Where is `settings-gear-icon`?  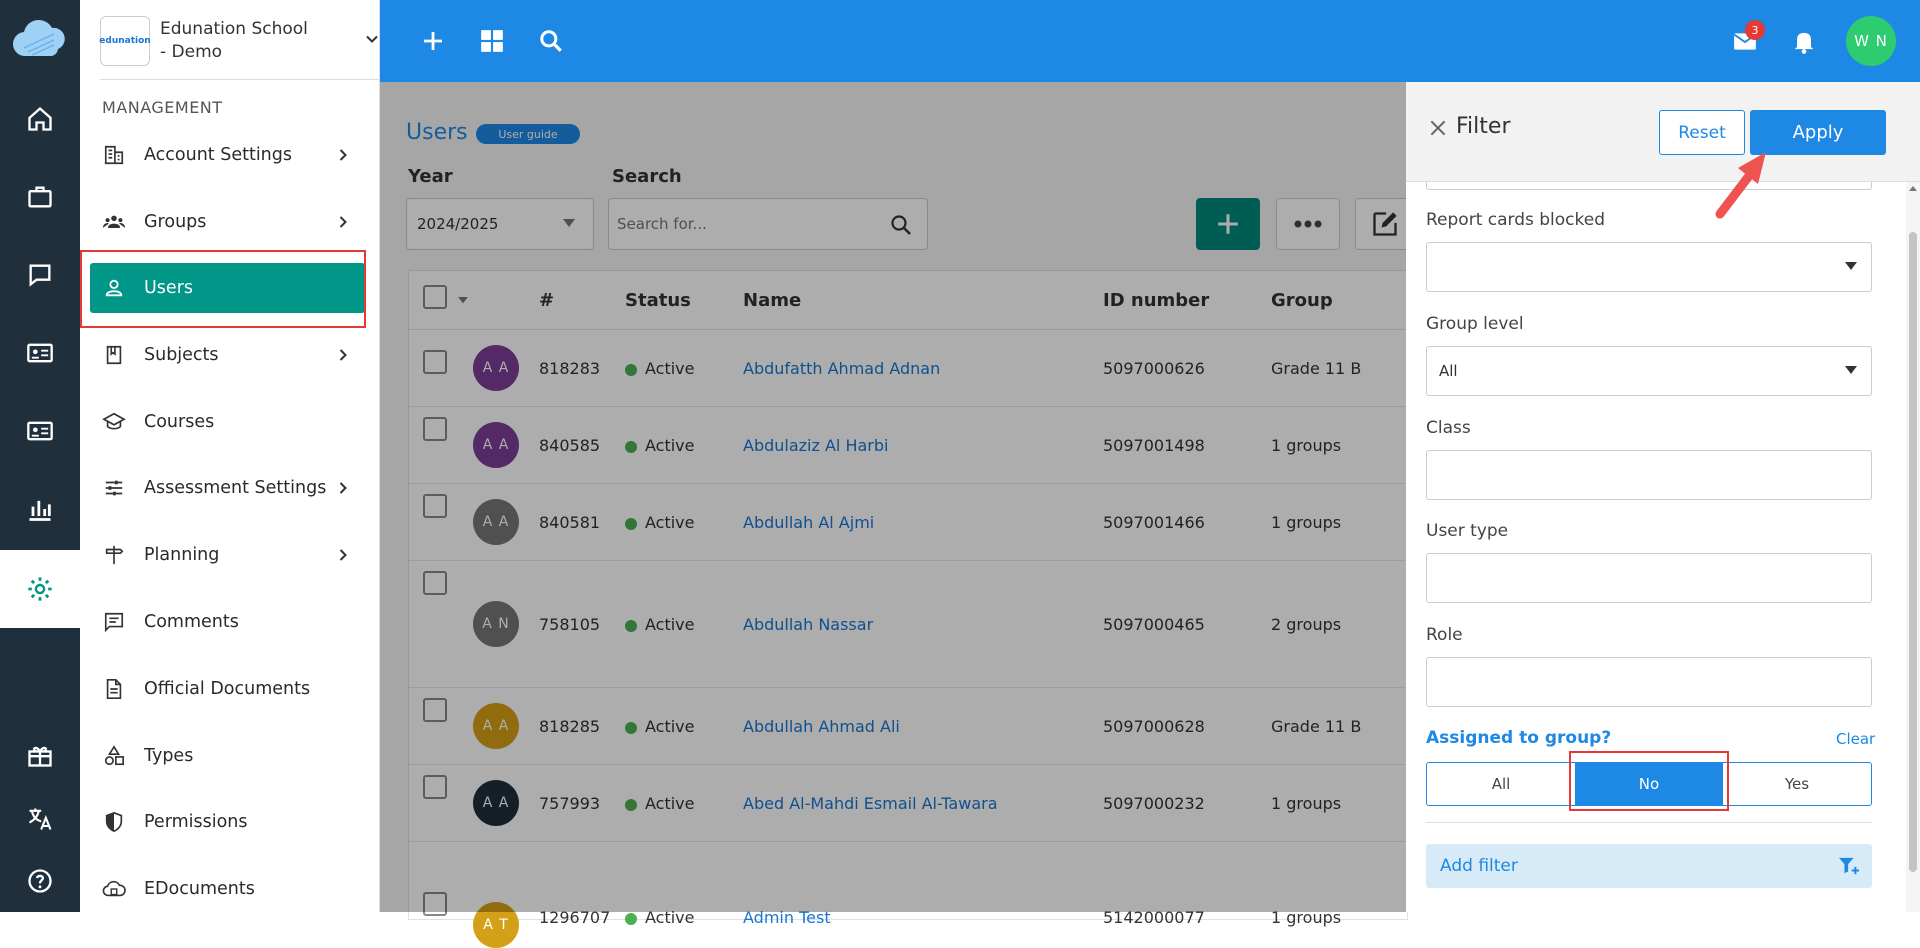
settings-gear-icon is located at coordinates (40, 589).